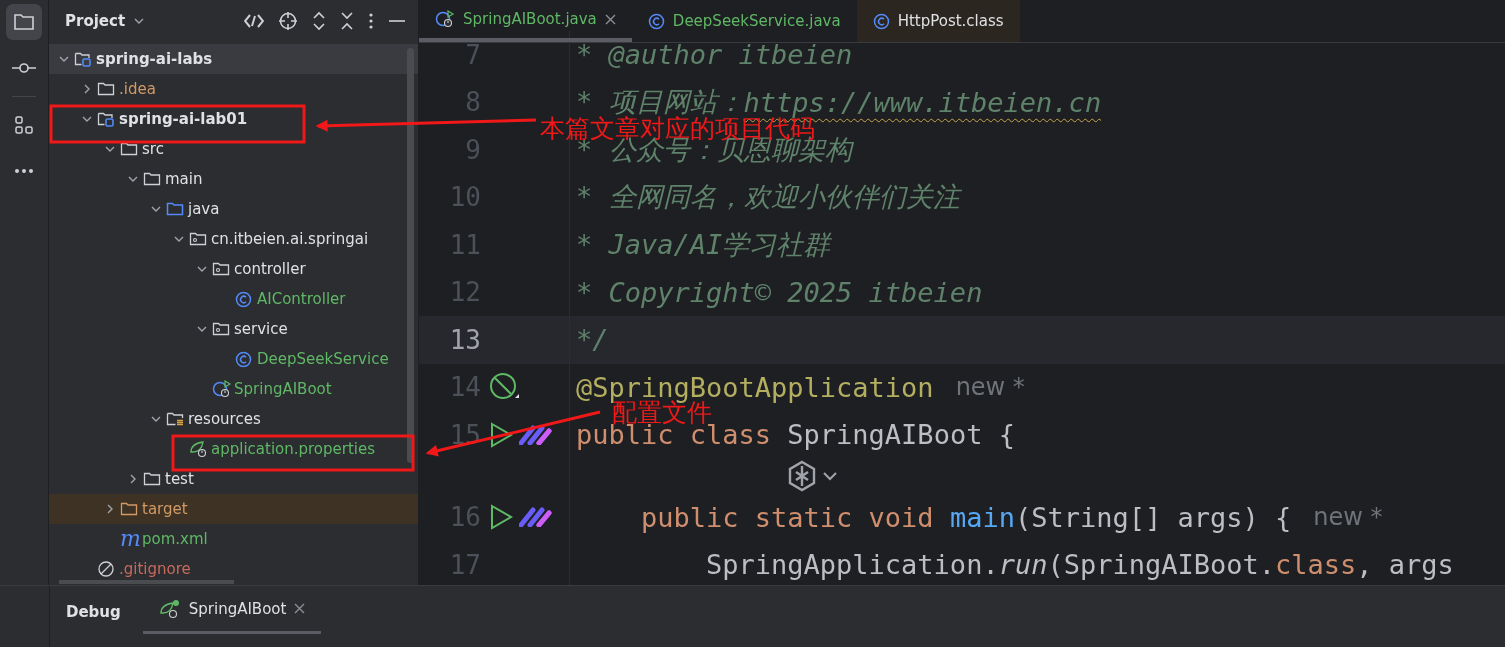  I want to click on tree-row: main, so click(233, 179).